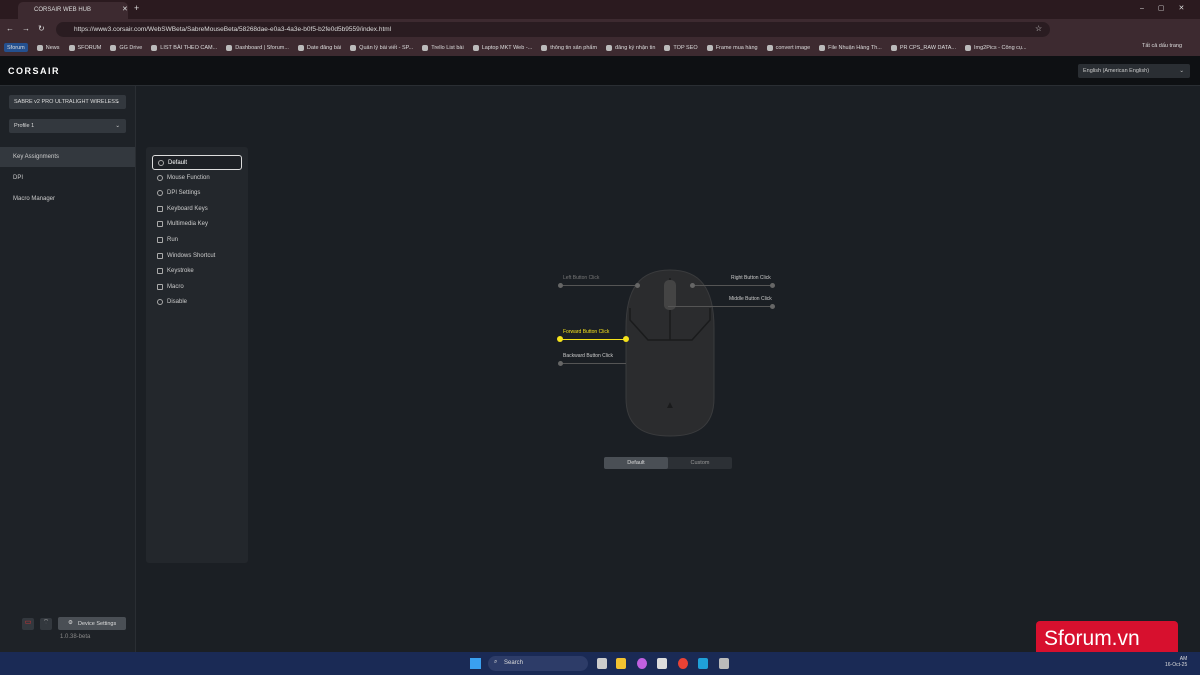 Image resolution: width=1200 pixels, height=675 pixels. Describe the element at coordinates (160, 271) in the screenshot. I see `keystroke-icon` at that location.